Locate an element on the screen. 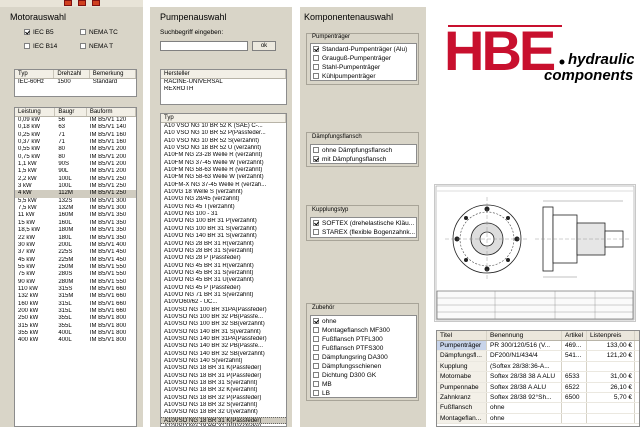  table-row: 1,1 kW 90S IM B5/V1 200 is located at coordinates (75, 164).